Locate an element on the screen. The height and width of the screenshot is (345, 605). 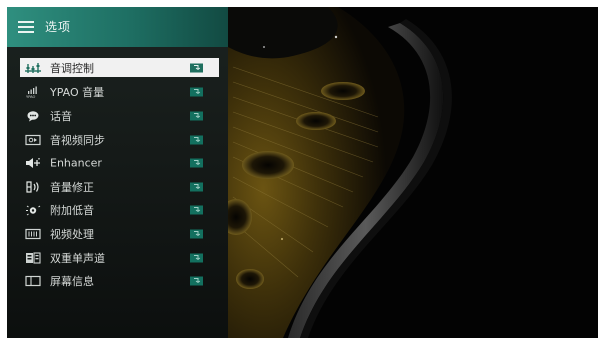
menu-item-volume-trim: 音量修正 is located at coordinates (119, 187).